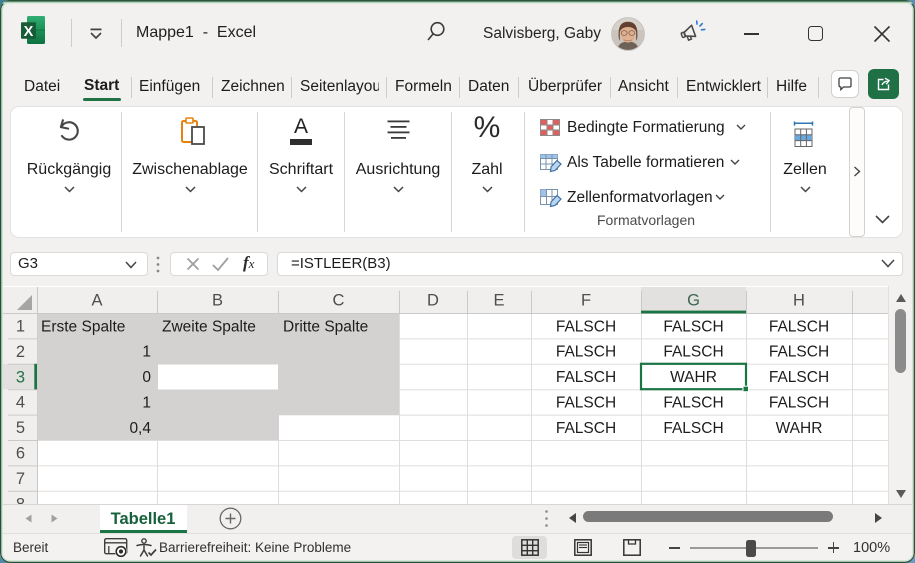  I want to click on svg-text: 5, so click(20, 428).